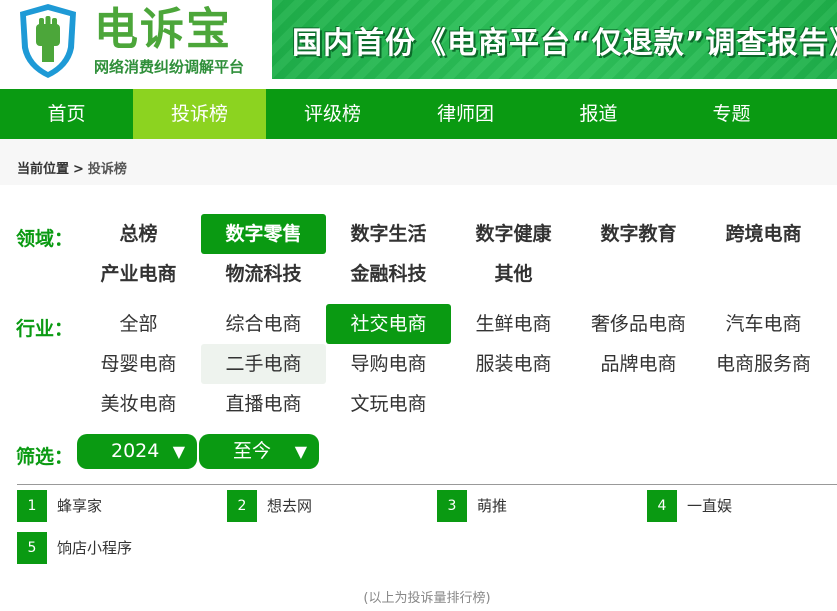 The width and height of the screenshot is (837, 611). What do you see at coordinates (138, 404) in the screenshot?
I see `industry-option-beauty: 美妆电商` at bounding box center [138, 404].